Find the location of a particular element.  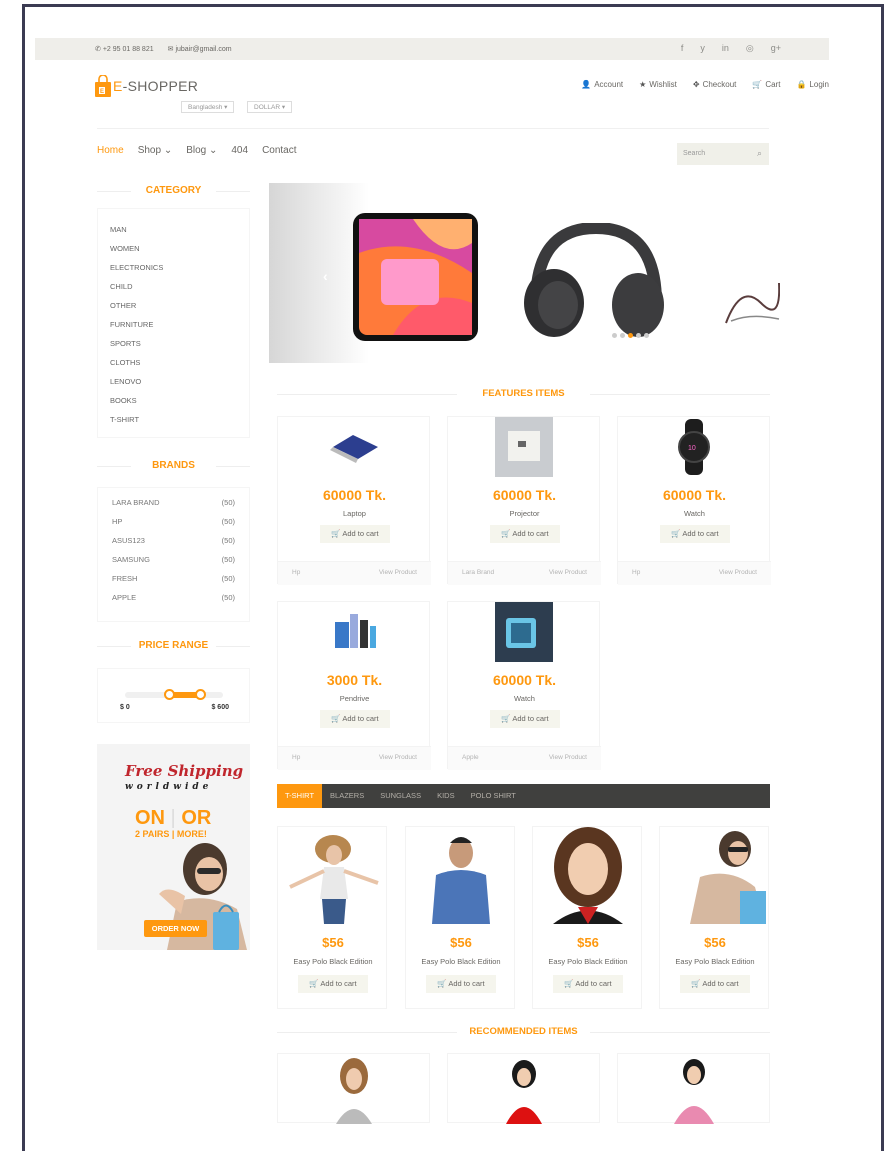

tab-kids: KIDS is located at coordinates (446, 796).